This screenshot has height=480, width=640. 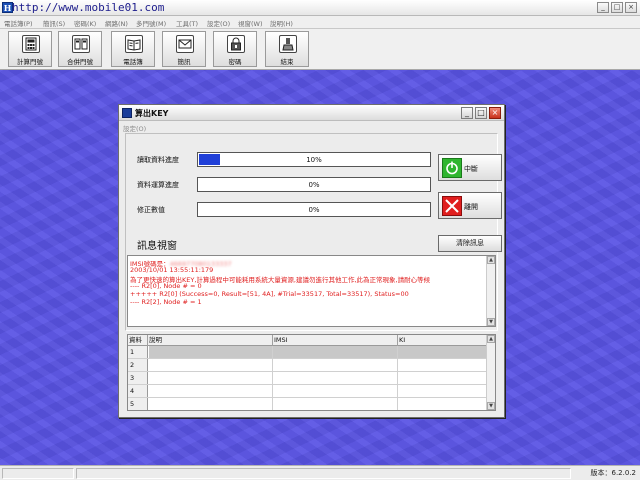 I want to click on menu-password: 密碼(K), so click(x=85, y=23).